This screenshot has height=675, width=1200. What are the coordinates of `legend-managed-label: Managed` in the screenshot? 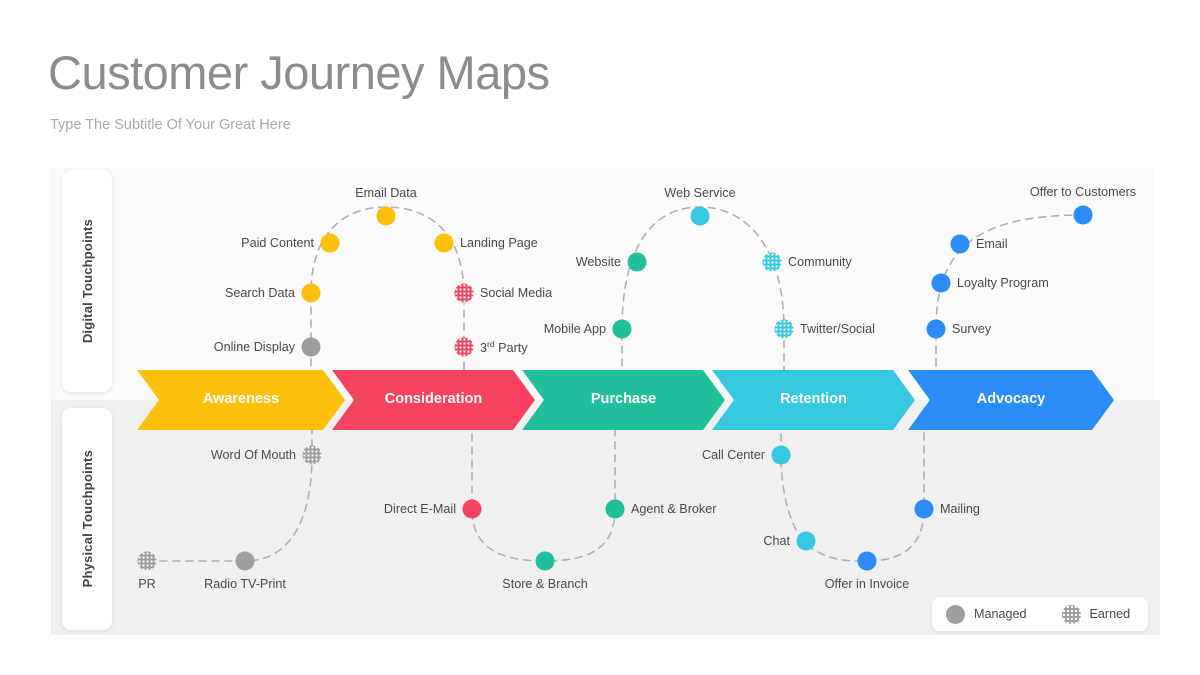 It's located at (1000, 614).